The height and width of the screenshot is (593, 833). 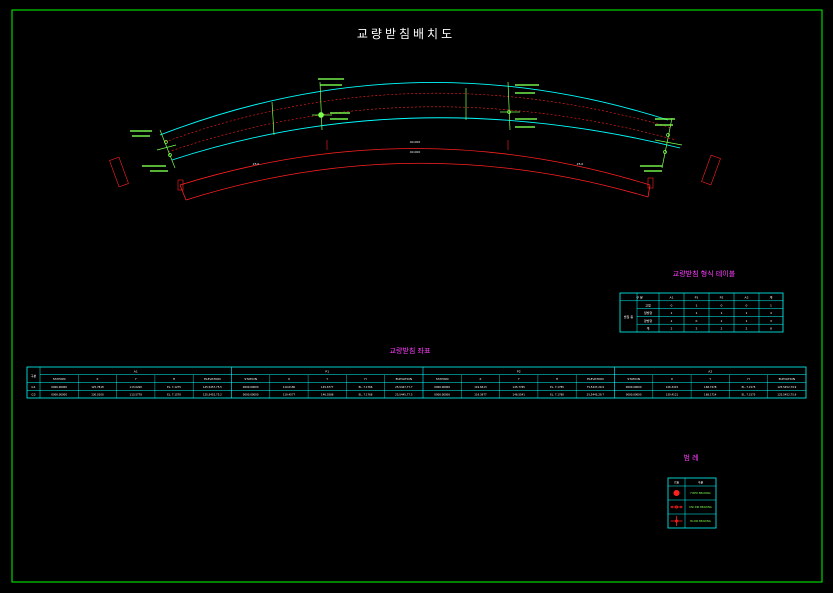 What do you see at coordinates (677, 482) in the screenshot?
I see `legend-header-symbol: 기호` at bounding box center [677, 482].